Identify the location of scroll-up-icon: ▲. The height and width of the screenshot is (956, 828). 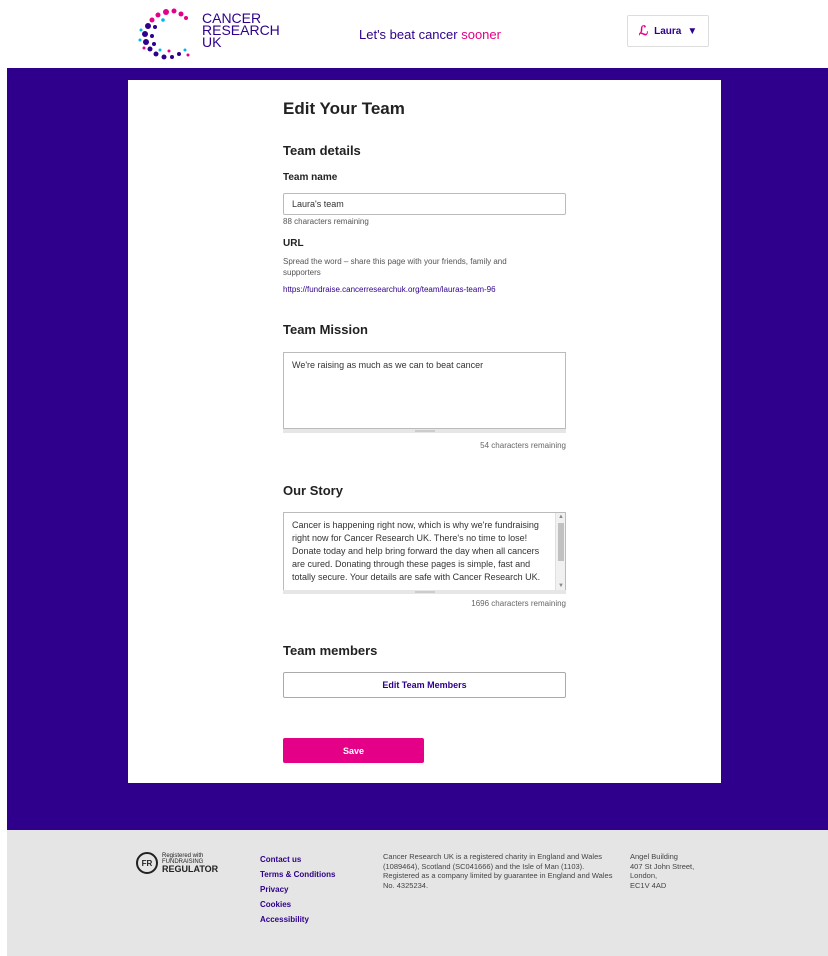
(561, 517).